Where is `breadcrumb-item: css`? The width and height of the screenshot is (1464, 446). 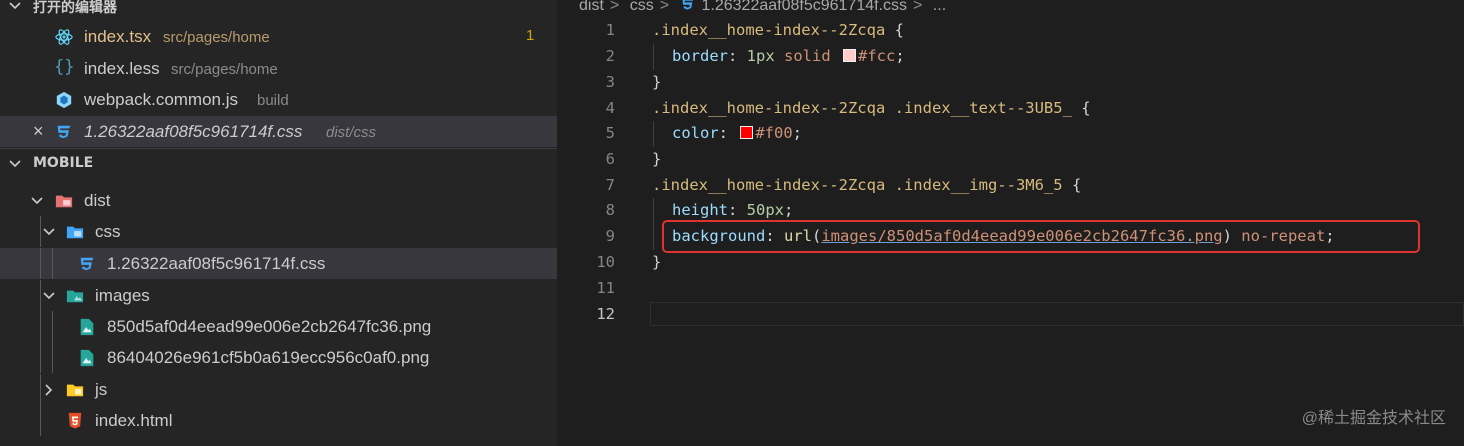
breadcrumb-item: css is located at coordinates (642, 7).